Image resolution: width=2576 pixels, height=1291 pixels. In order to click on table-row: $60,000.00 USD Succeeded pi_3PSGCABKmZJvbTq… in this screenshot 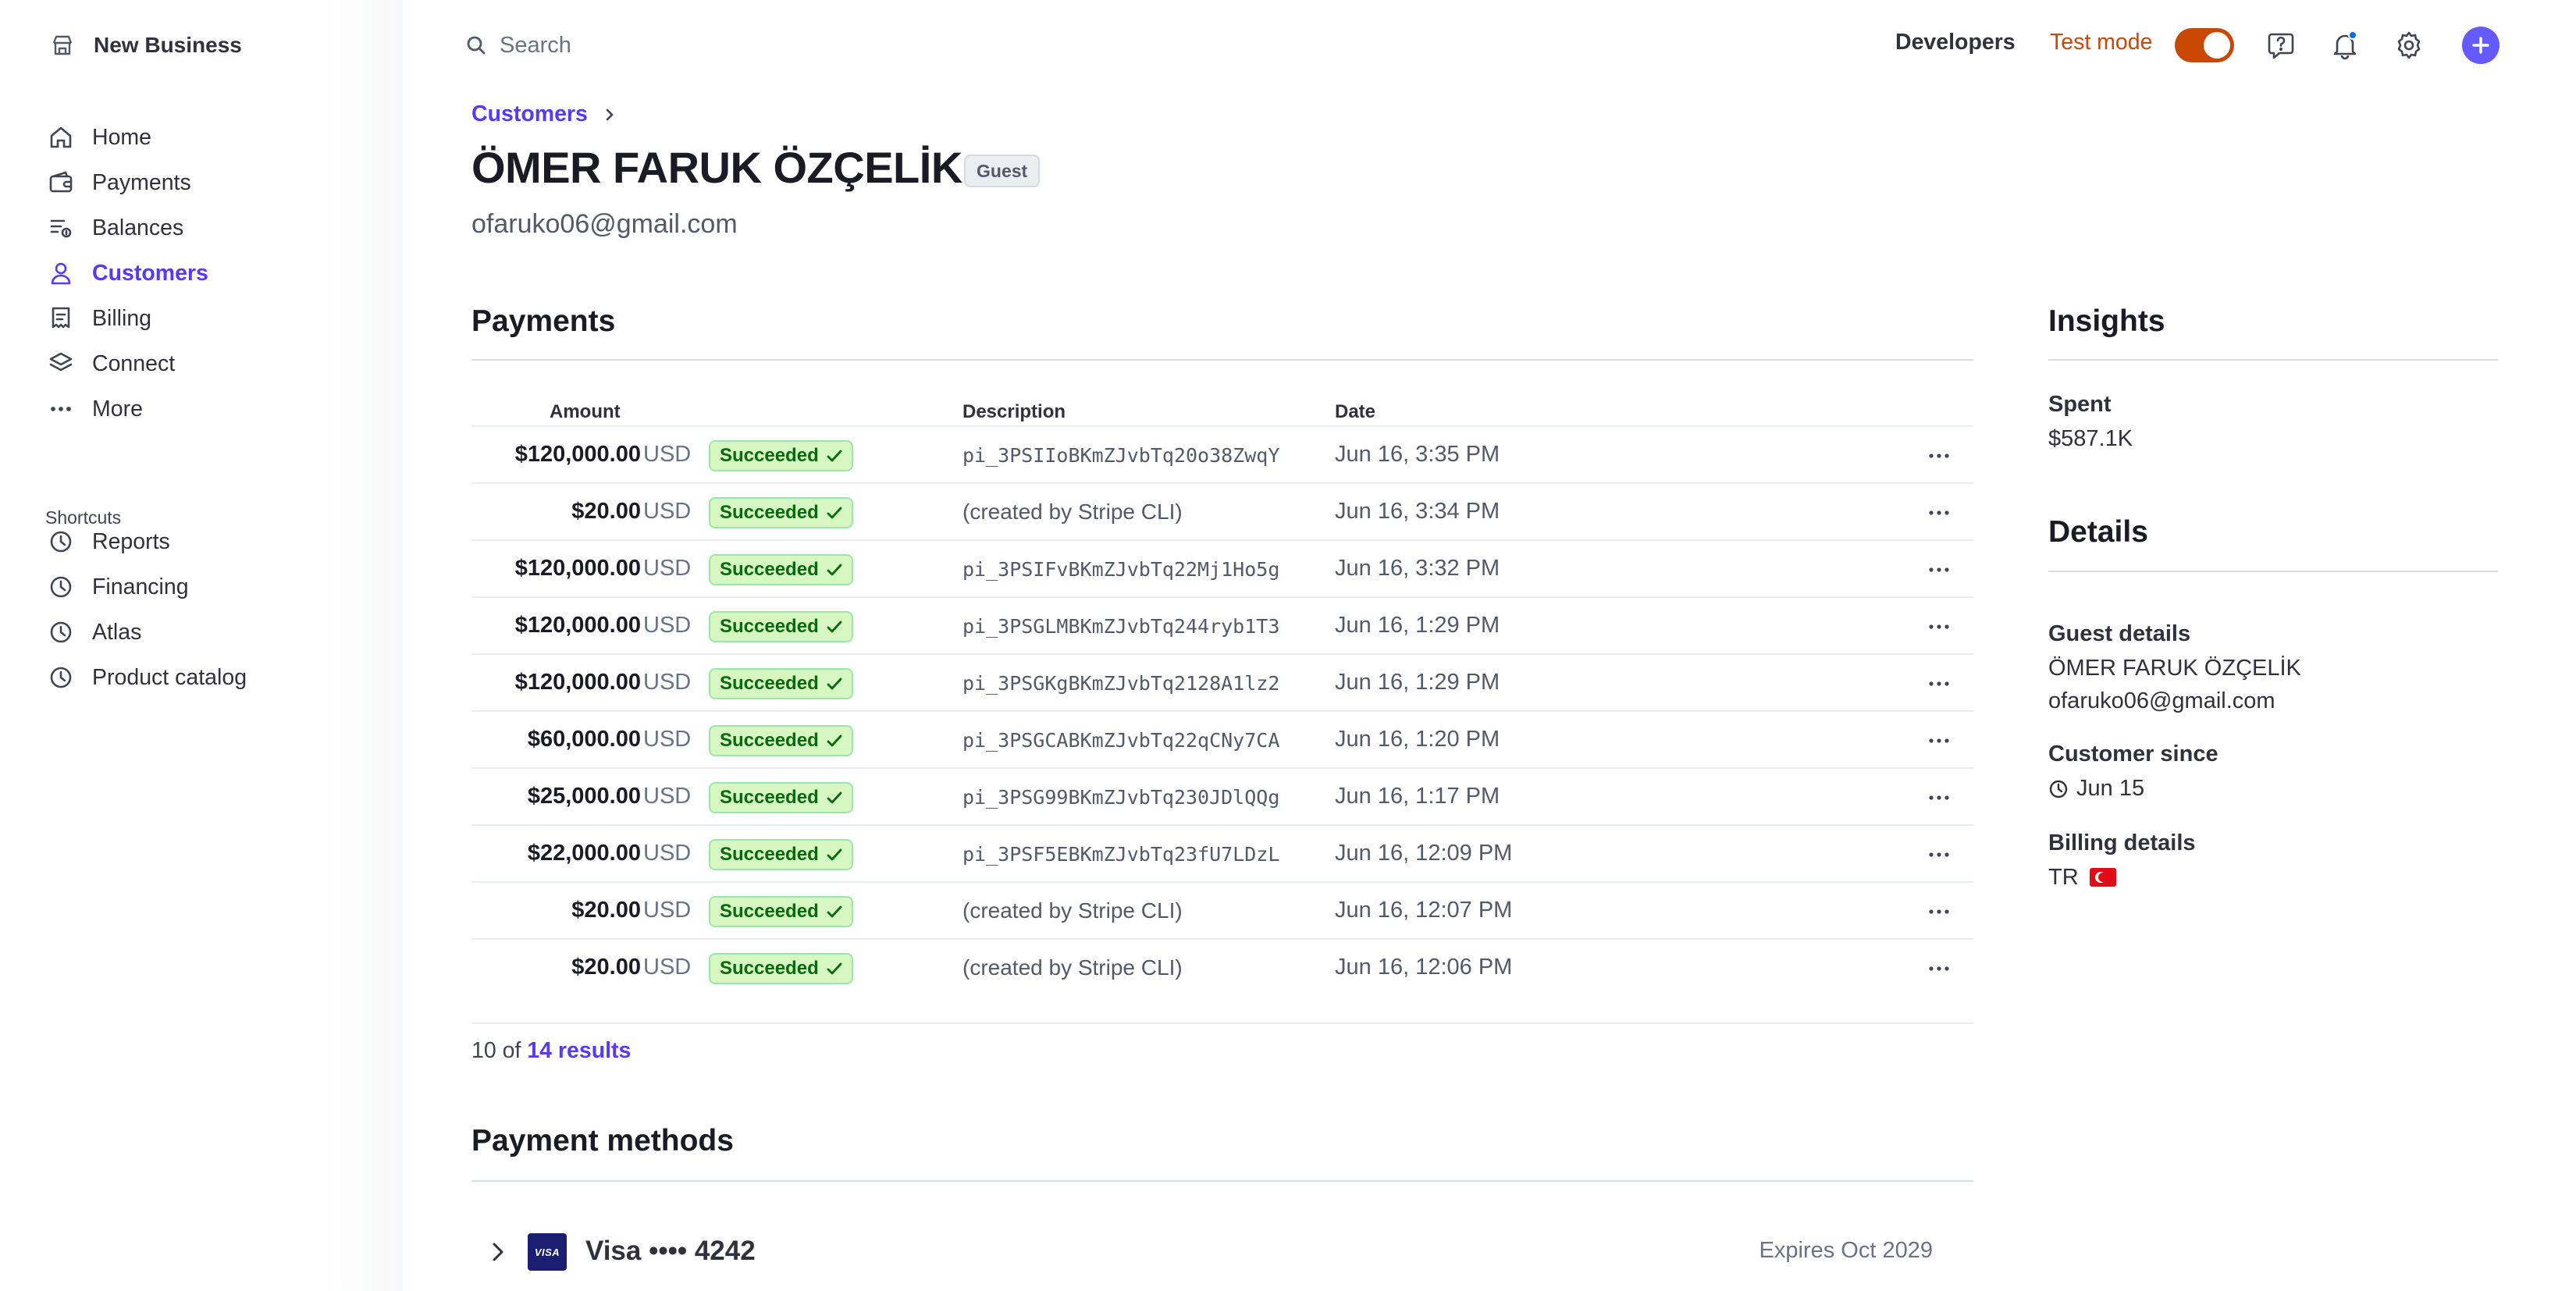, I will do `click(1222, 739)`.